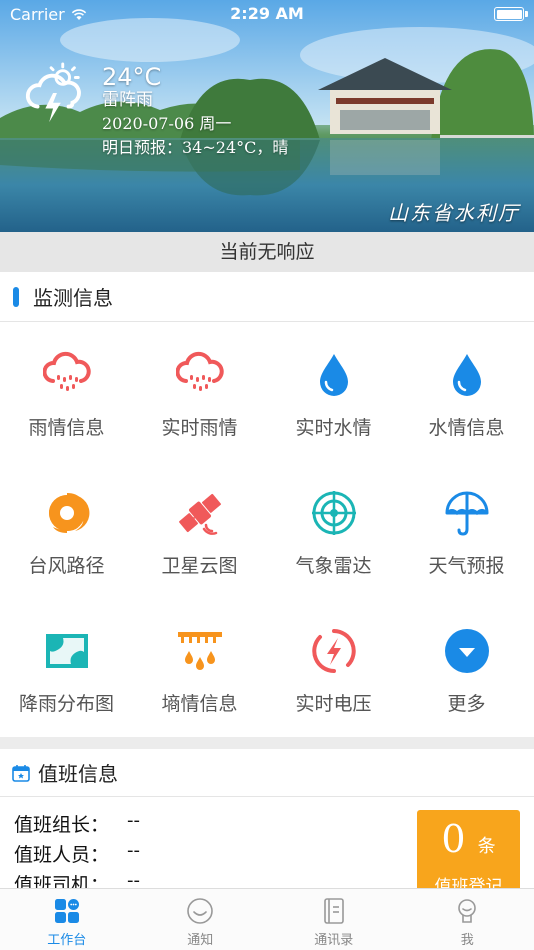  What do you see at coordinates (333, 911) in the screenshot?
I see `contacts-icon` at bounding box center [333, 911].